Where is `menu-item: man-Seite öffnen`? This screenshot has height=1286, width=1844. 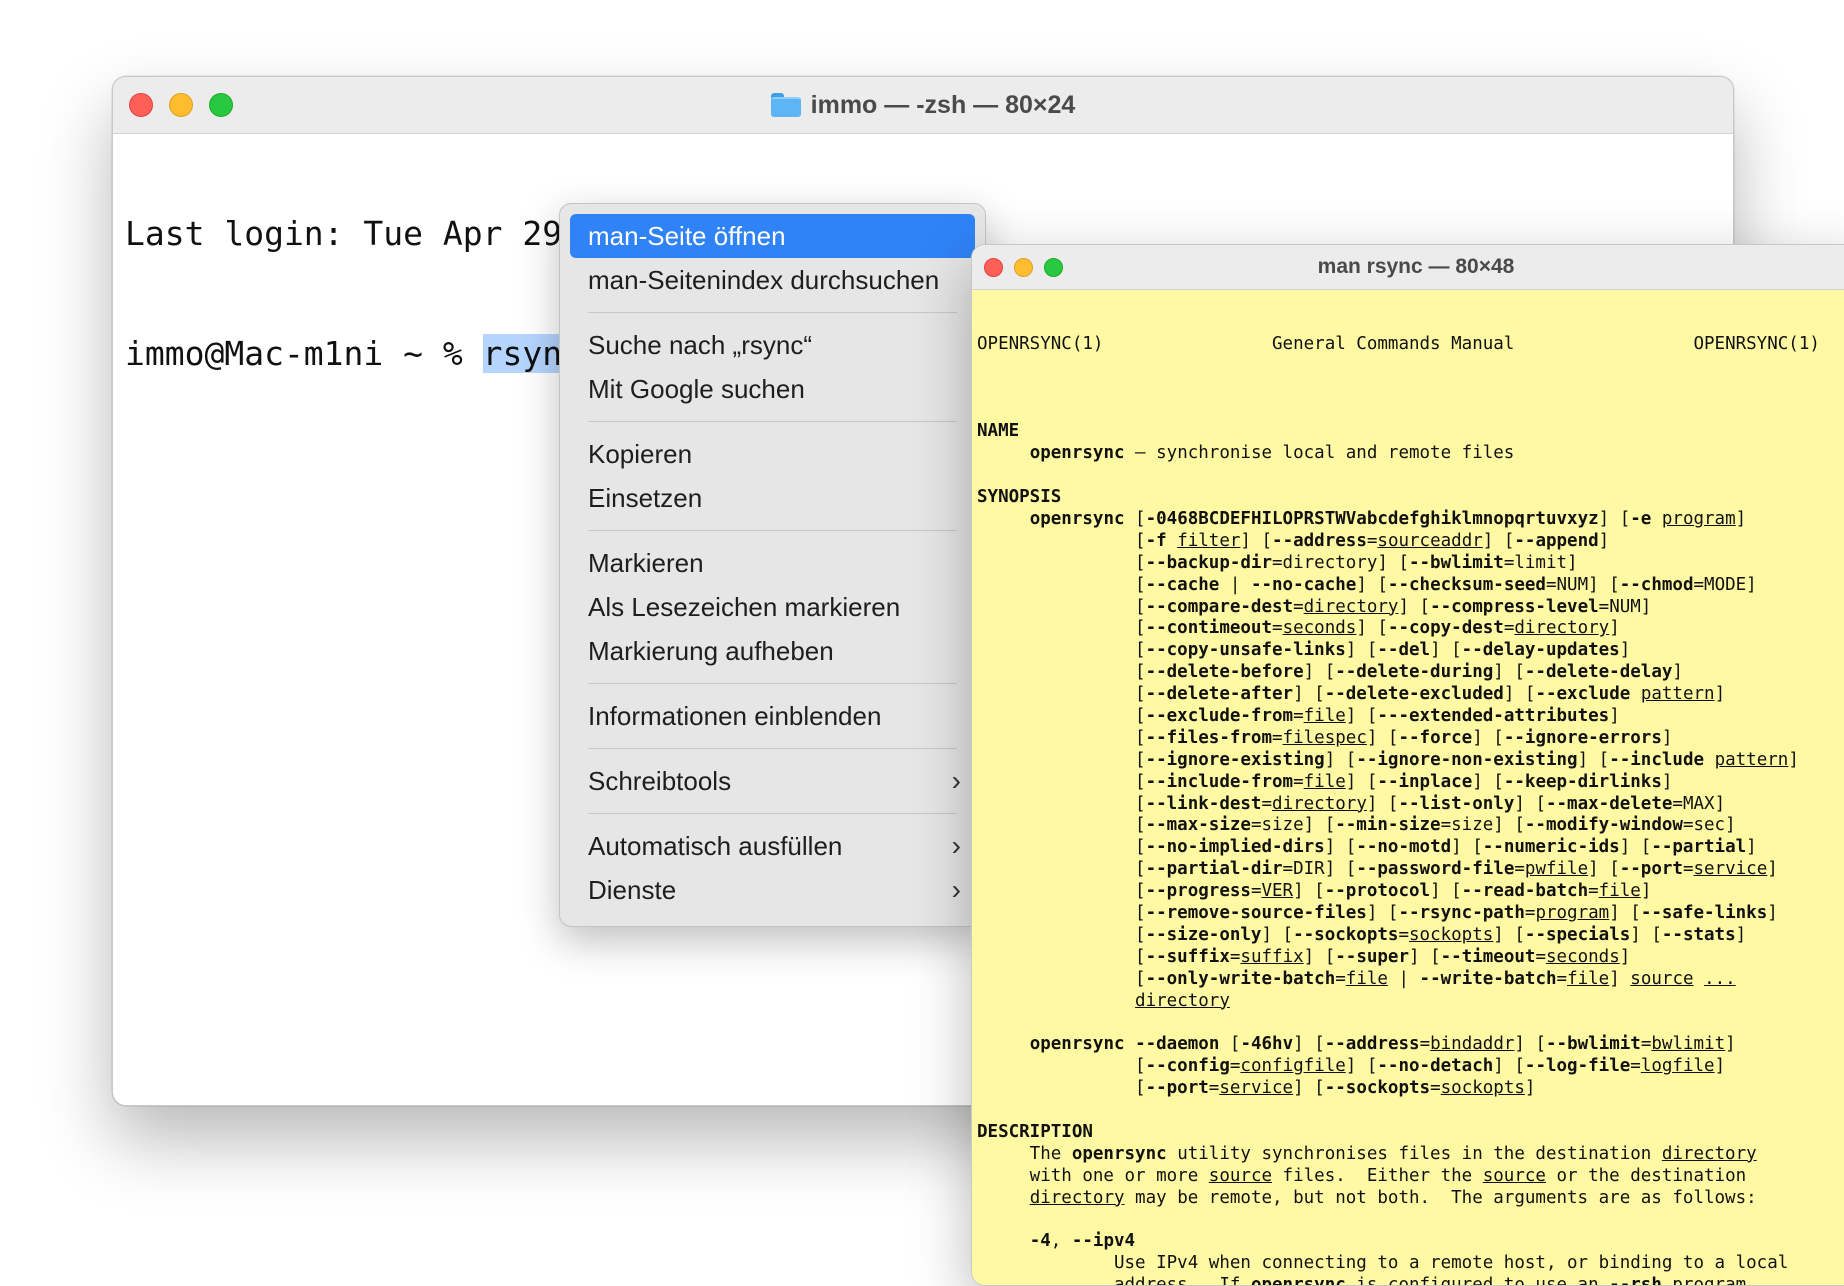
menu-item: man-Seite öffnen is located at coordinates (772, 236).